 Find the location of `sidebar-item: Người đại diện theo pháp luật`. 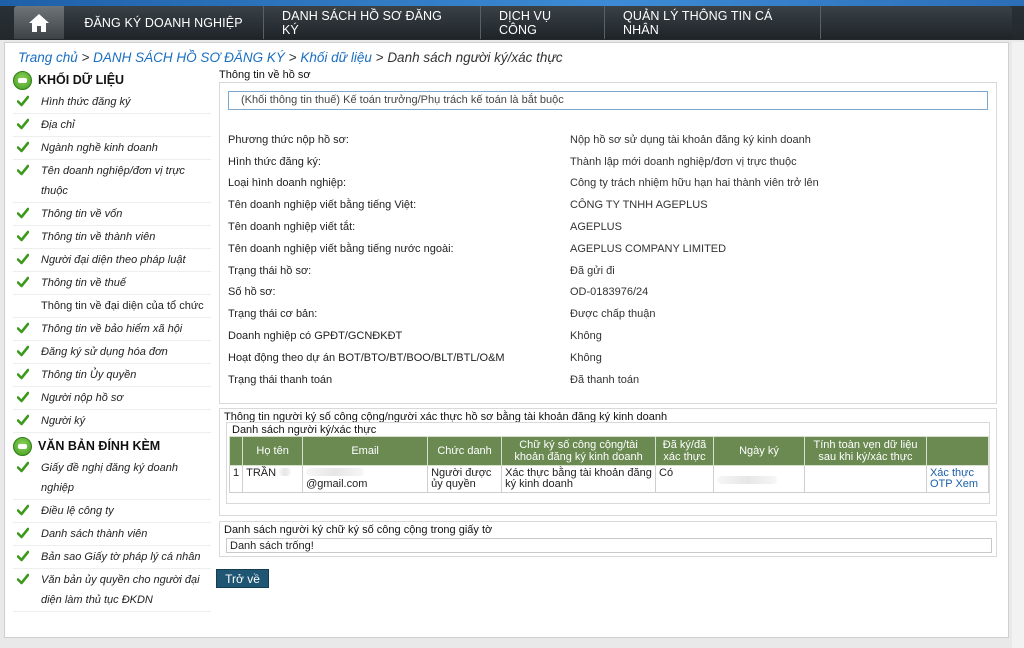

sidebar-item: Người đại diện theo pháp luật is located at coordinates (112, 260).